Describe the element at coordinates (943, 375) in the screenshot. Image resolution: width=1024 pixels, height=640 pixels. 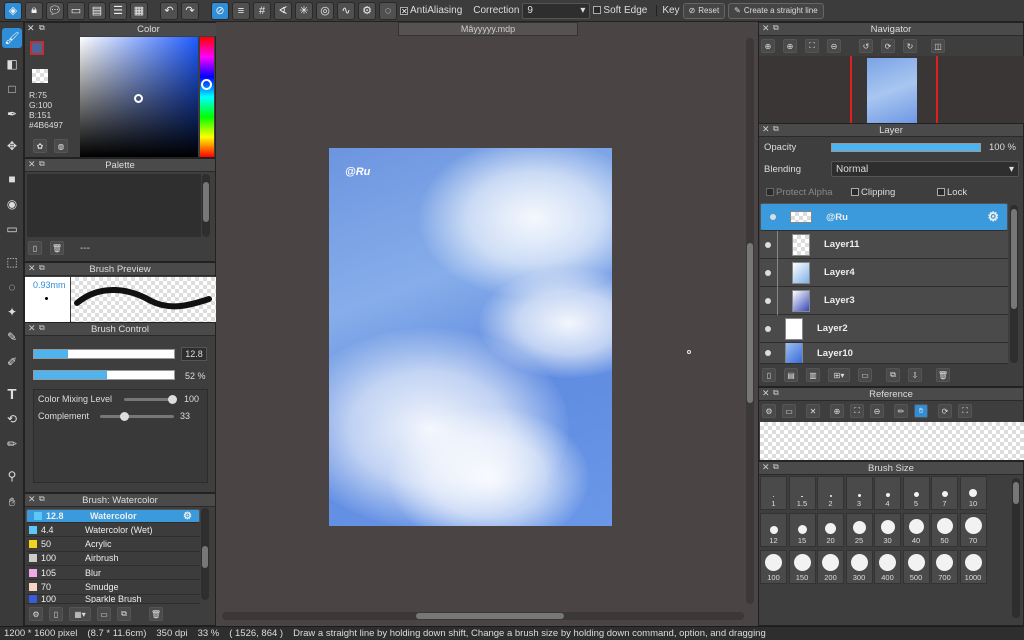
I see `delete-layer-icon: 🗑︎` at that location.